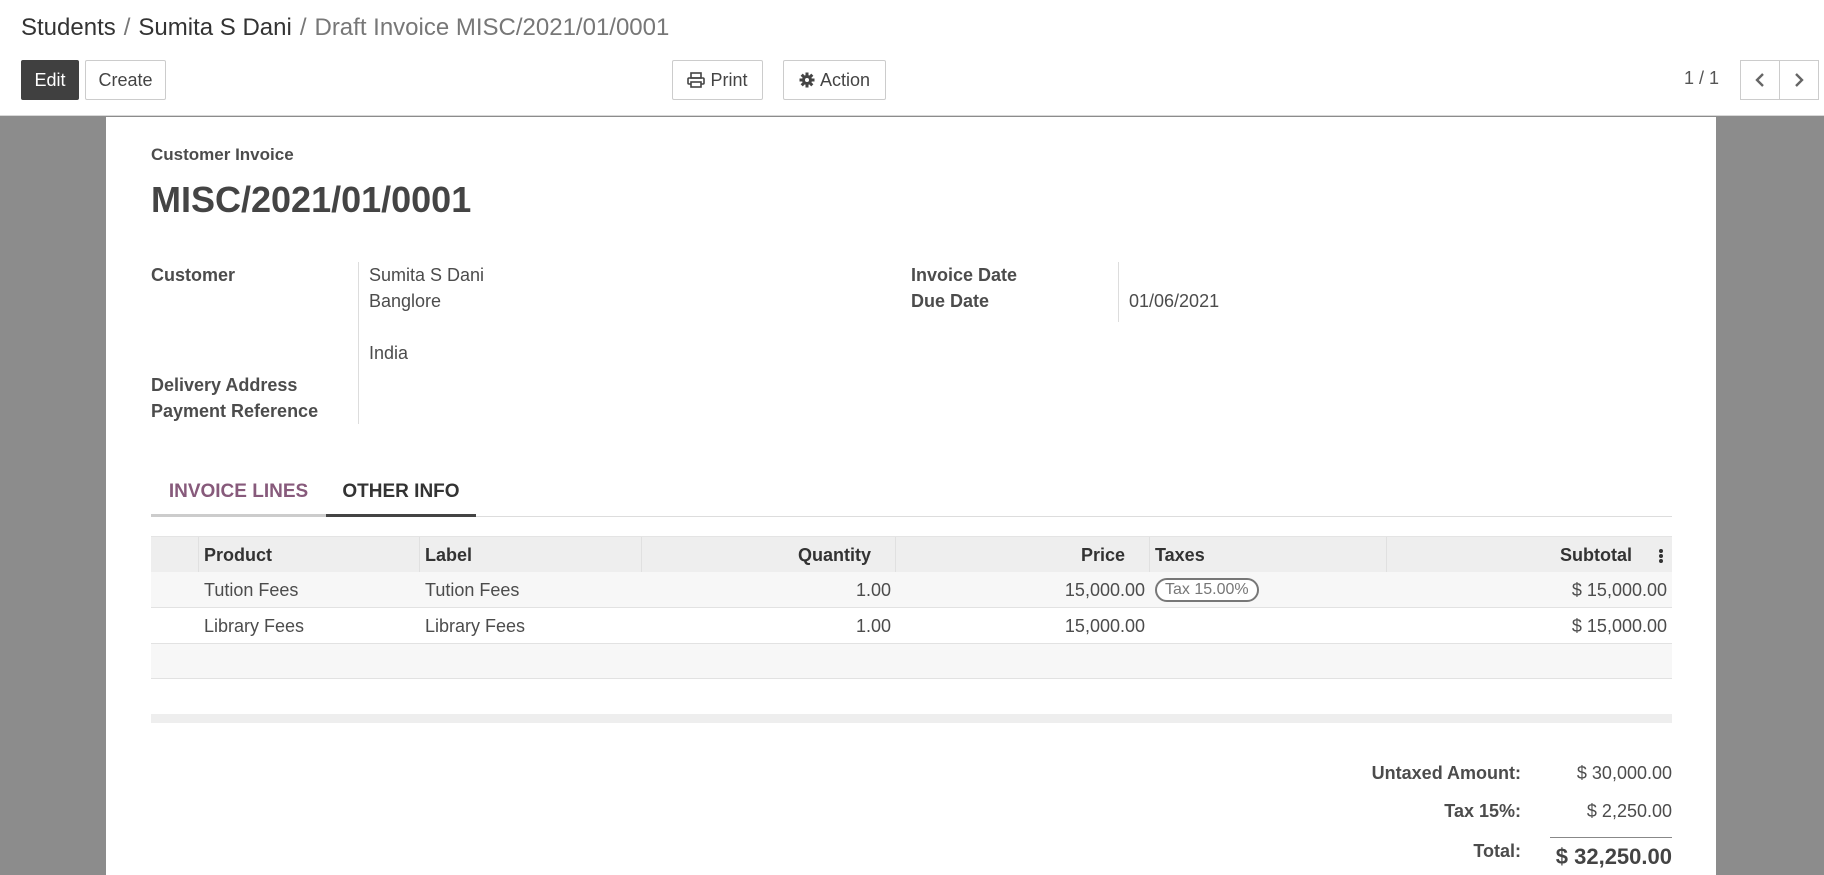 Image resolution: width=1824 pixels, height=875 pixels. I want to click on invoice-date-label: Invoice Date, so click(964, 275).